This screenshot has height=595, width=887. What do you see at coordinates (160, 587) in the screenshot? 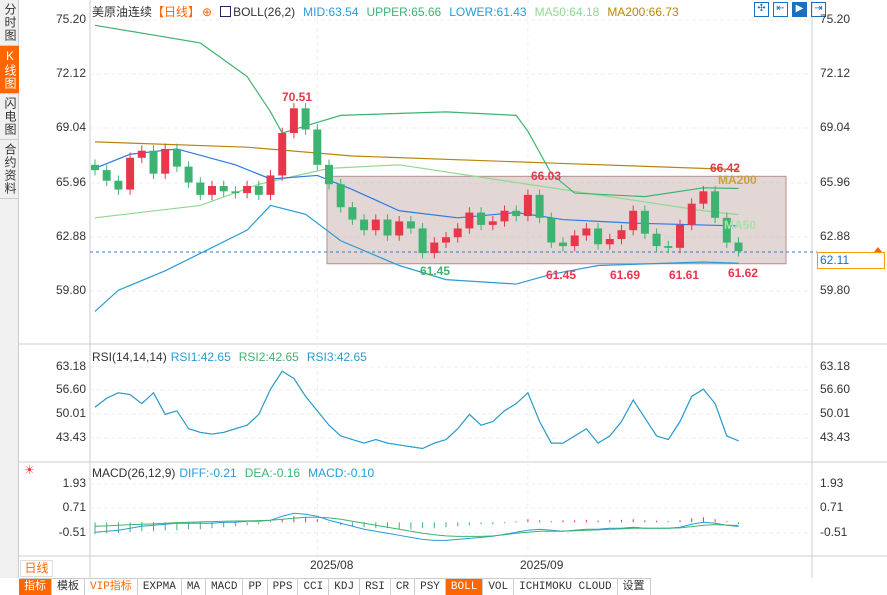
I see `indicator-tab: EXPMA` at bounding box center [160, 587].